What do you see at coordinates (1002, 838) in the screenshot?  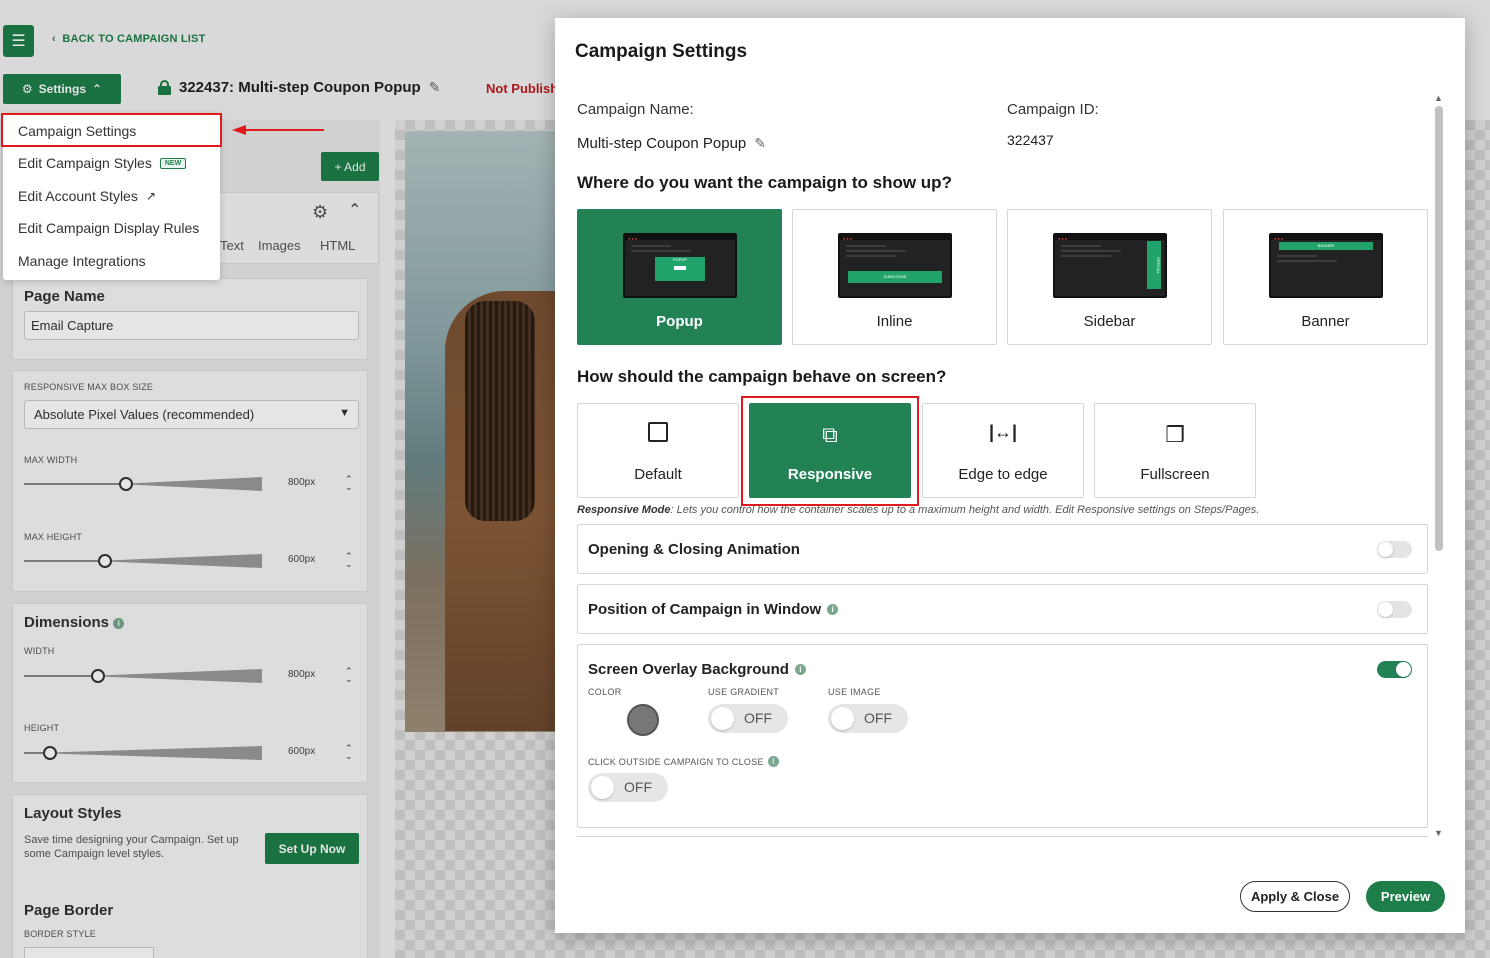 I see `next-section-edge` at bounding box center [1002, 838].